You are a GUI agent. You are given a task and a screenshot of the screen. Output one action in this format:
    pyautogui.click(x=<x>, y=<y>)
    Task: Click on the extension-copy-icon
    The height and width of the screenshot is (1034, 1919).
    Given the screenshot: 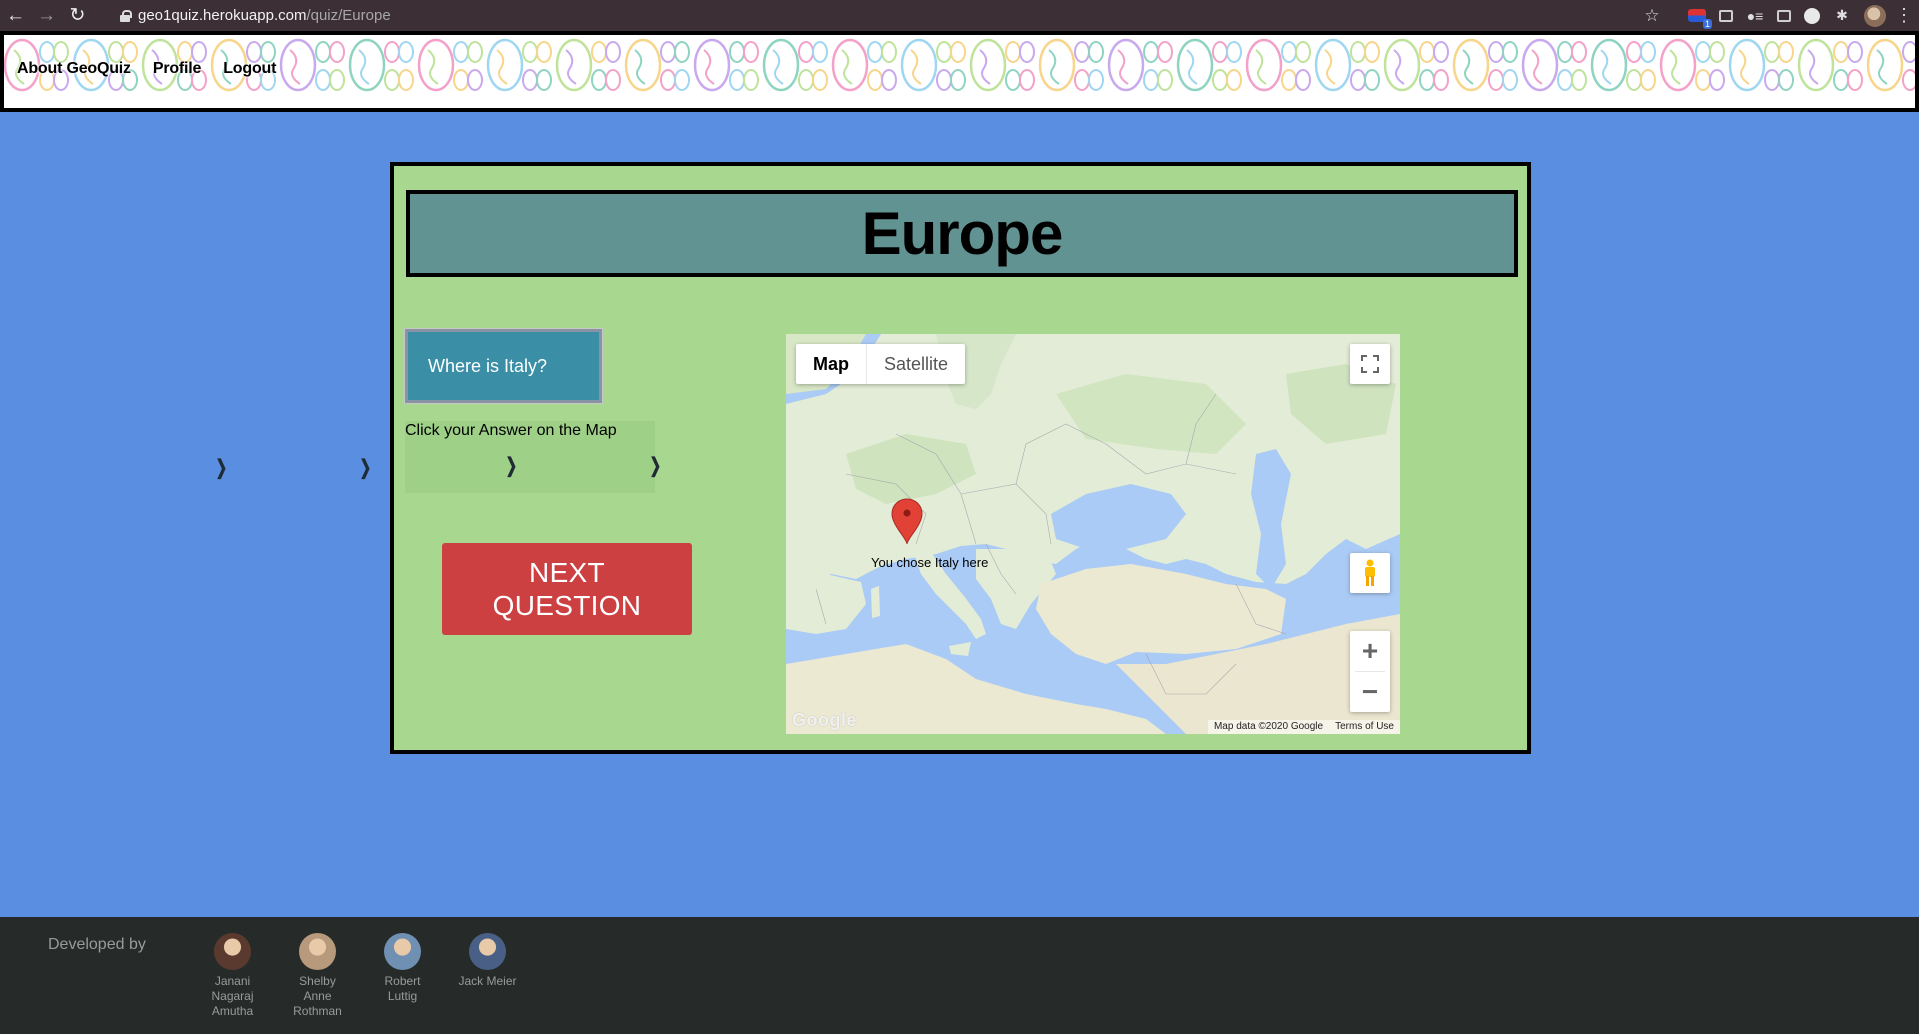 What is the action you would take?
    pyautogui.click(x=1726, y=15)
    